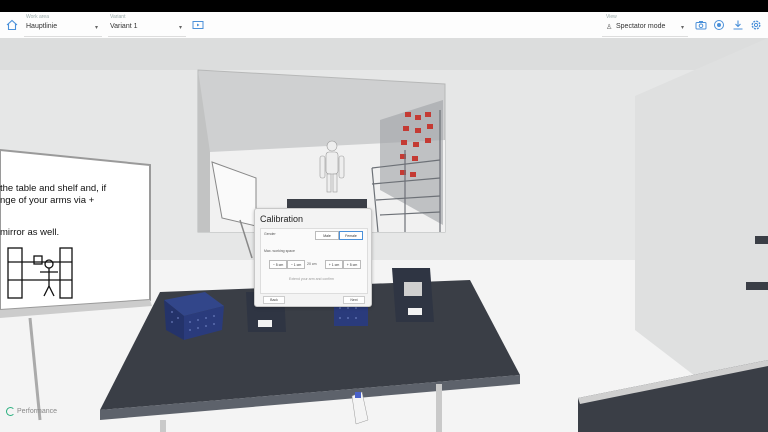 The width and height of the screenshot is (768, 432). What do you see at coordinates (270, 234) in the screenshot?
I see `gender-label: Gender` at bounding box center [270, 234].